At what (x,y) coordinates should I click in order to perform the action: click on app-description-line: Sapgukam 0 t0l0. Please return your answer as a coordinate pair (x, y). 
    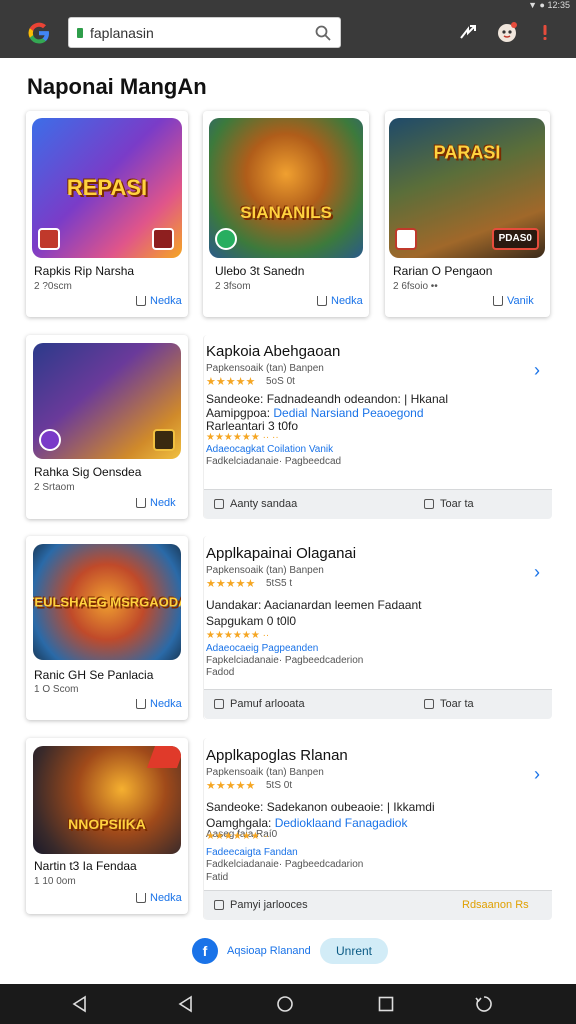
    Looking at the image, I should click on (251, 621).